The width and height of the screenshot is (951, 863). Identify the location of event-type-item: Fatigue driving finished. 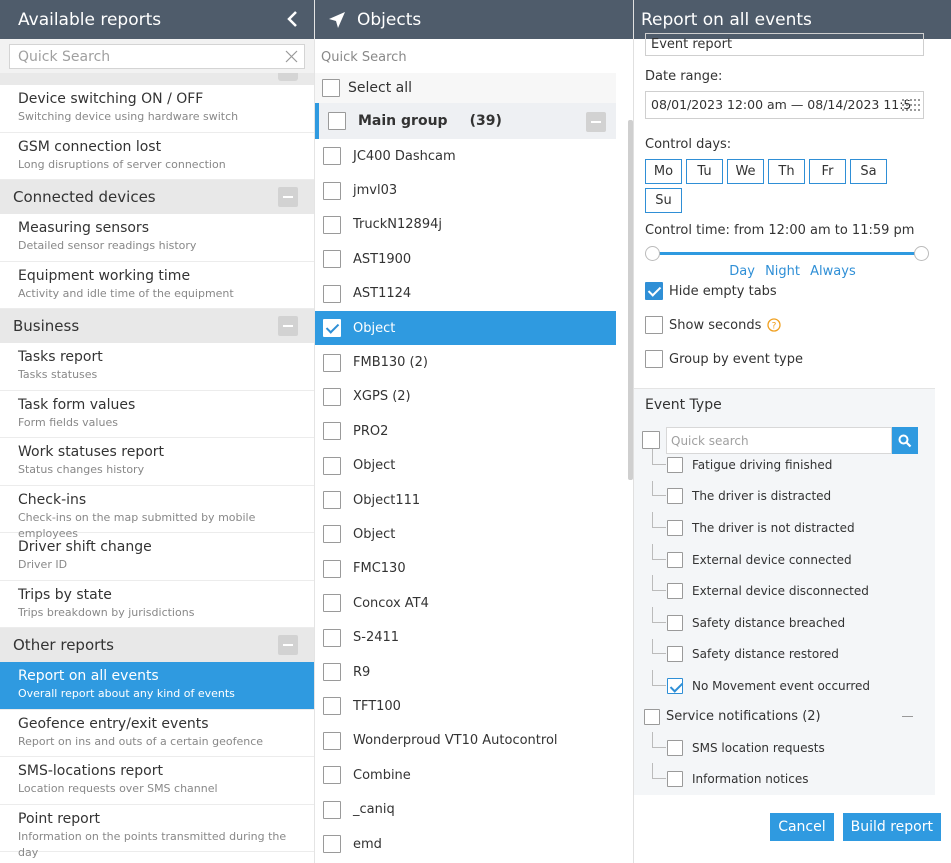
(784, 465).